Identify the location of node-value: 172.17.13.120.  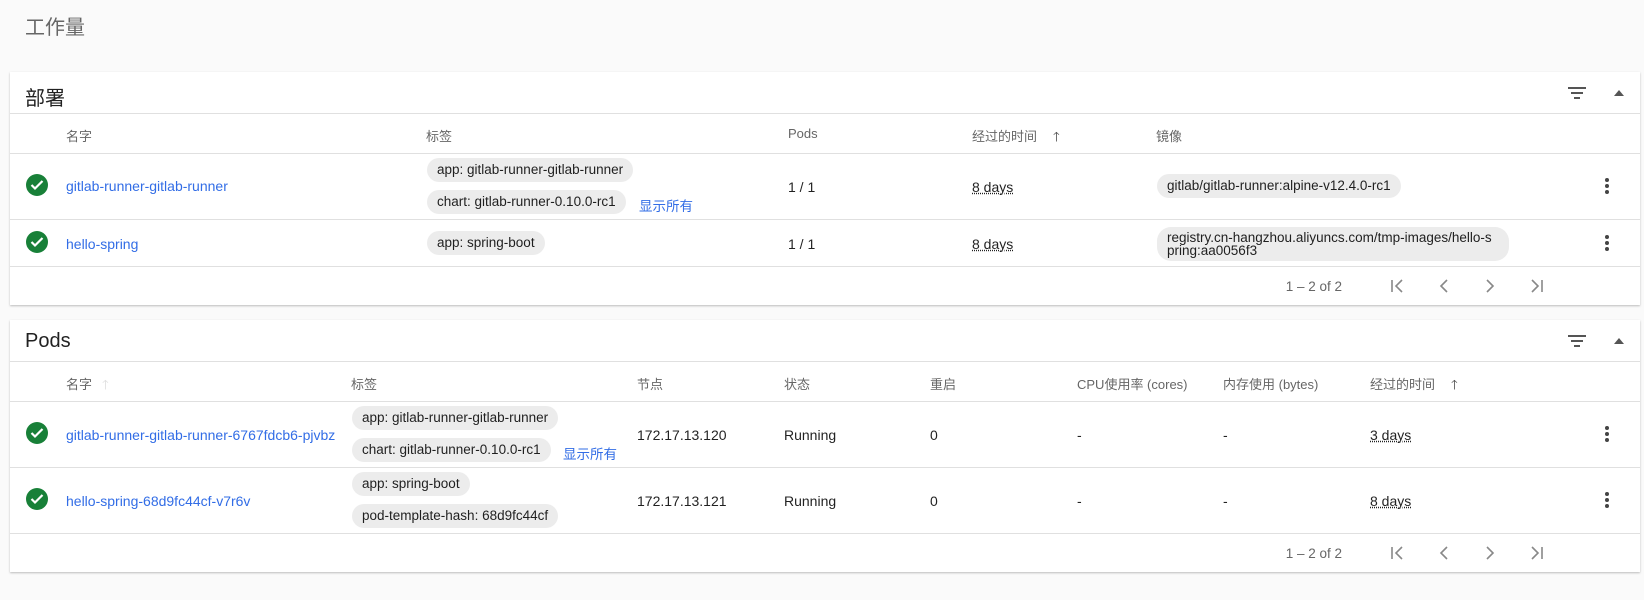
(682, 435).